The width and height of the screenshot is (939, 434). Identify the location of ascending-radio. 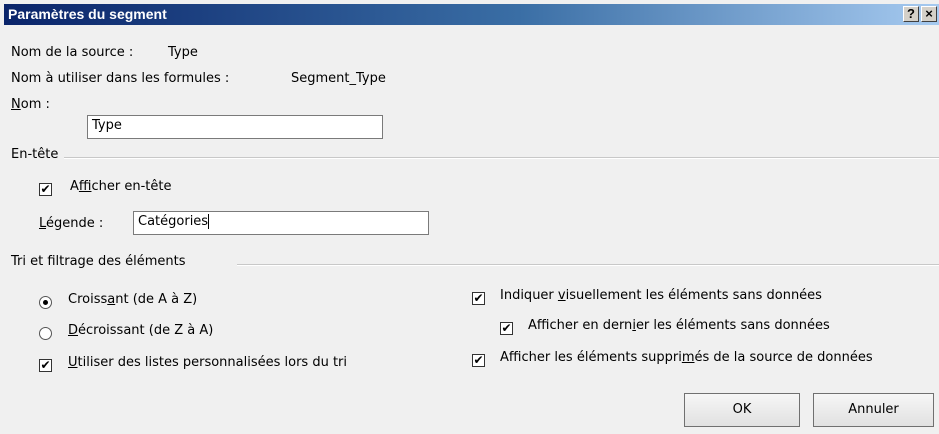
(45, 302).